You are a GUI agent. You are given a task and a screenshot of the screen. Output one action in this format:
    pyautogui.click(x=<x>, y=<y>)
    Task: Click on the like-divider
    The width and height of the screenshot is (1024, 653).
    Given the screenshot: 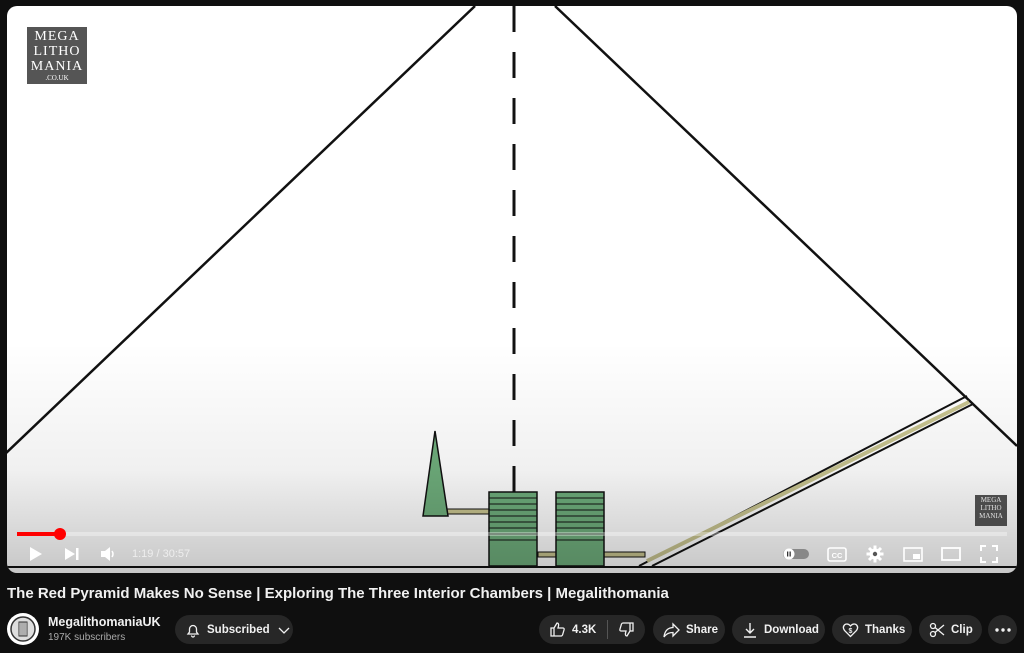 What is the action you would take?
    pyautogui.click(x=608, y=629)
    